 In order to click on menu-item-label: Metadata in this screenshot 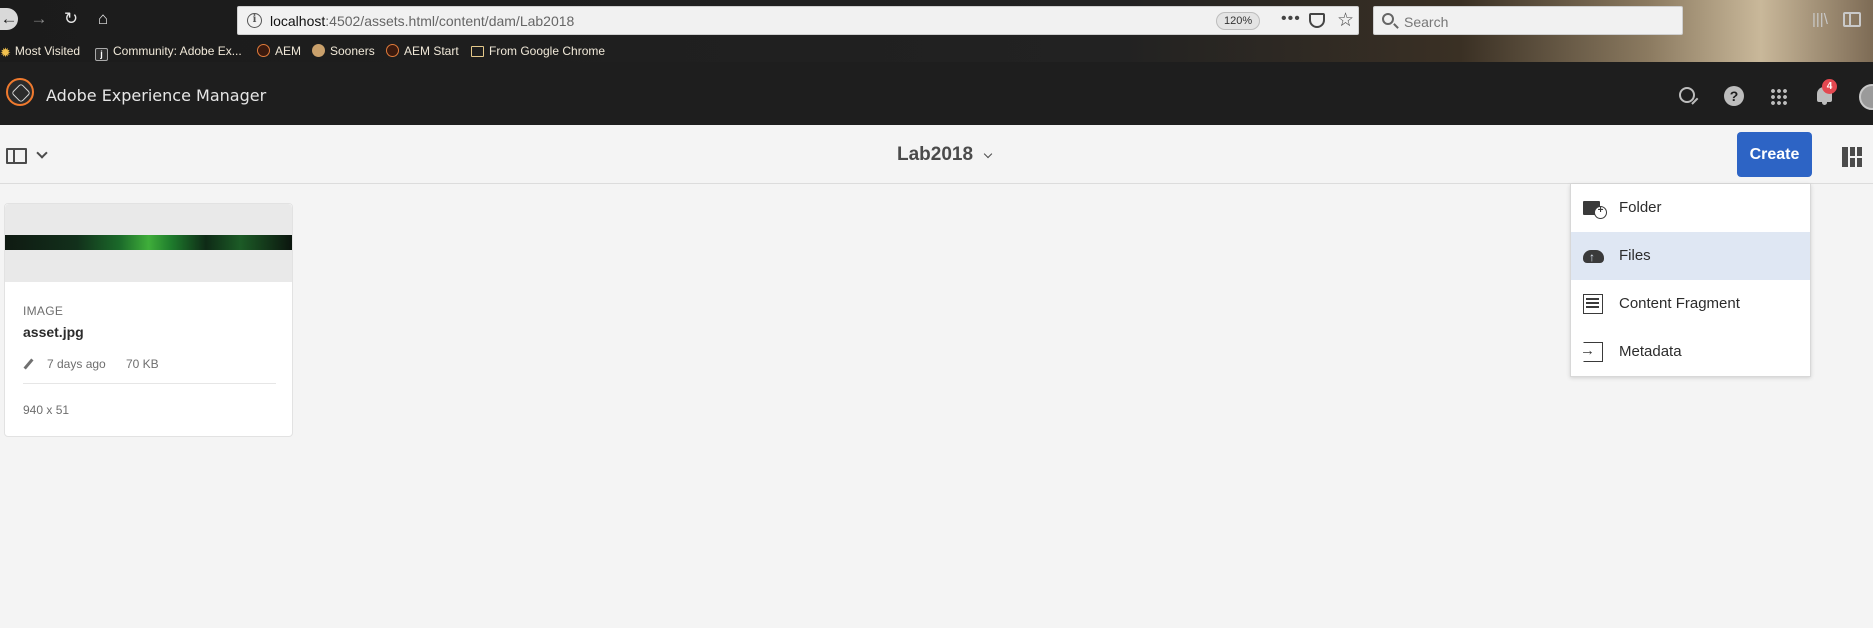, I will do `click(1650, 351)`.